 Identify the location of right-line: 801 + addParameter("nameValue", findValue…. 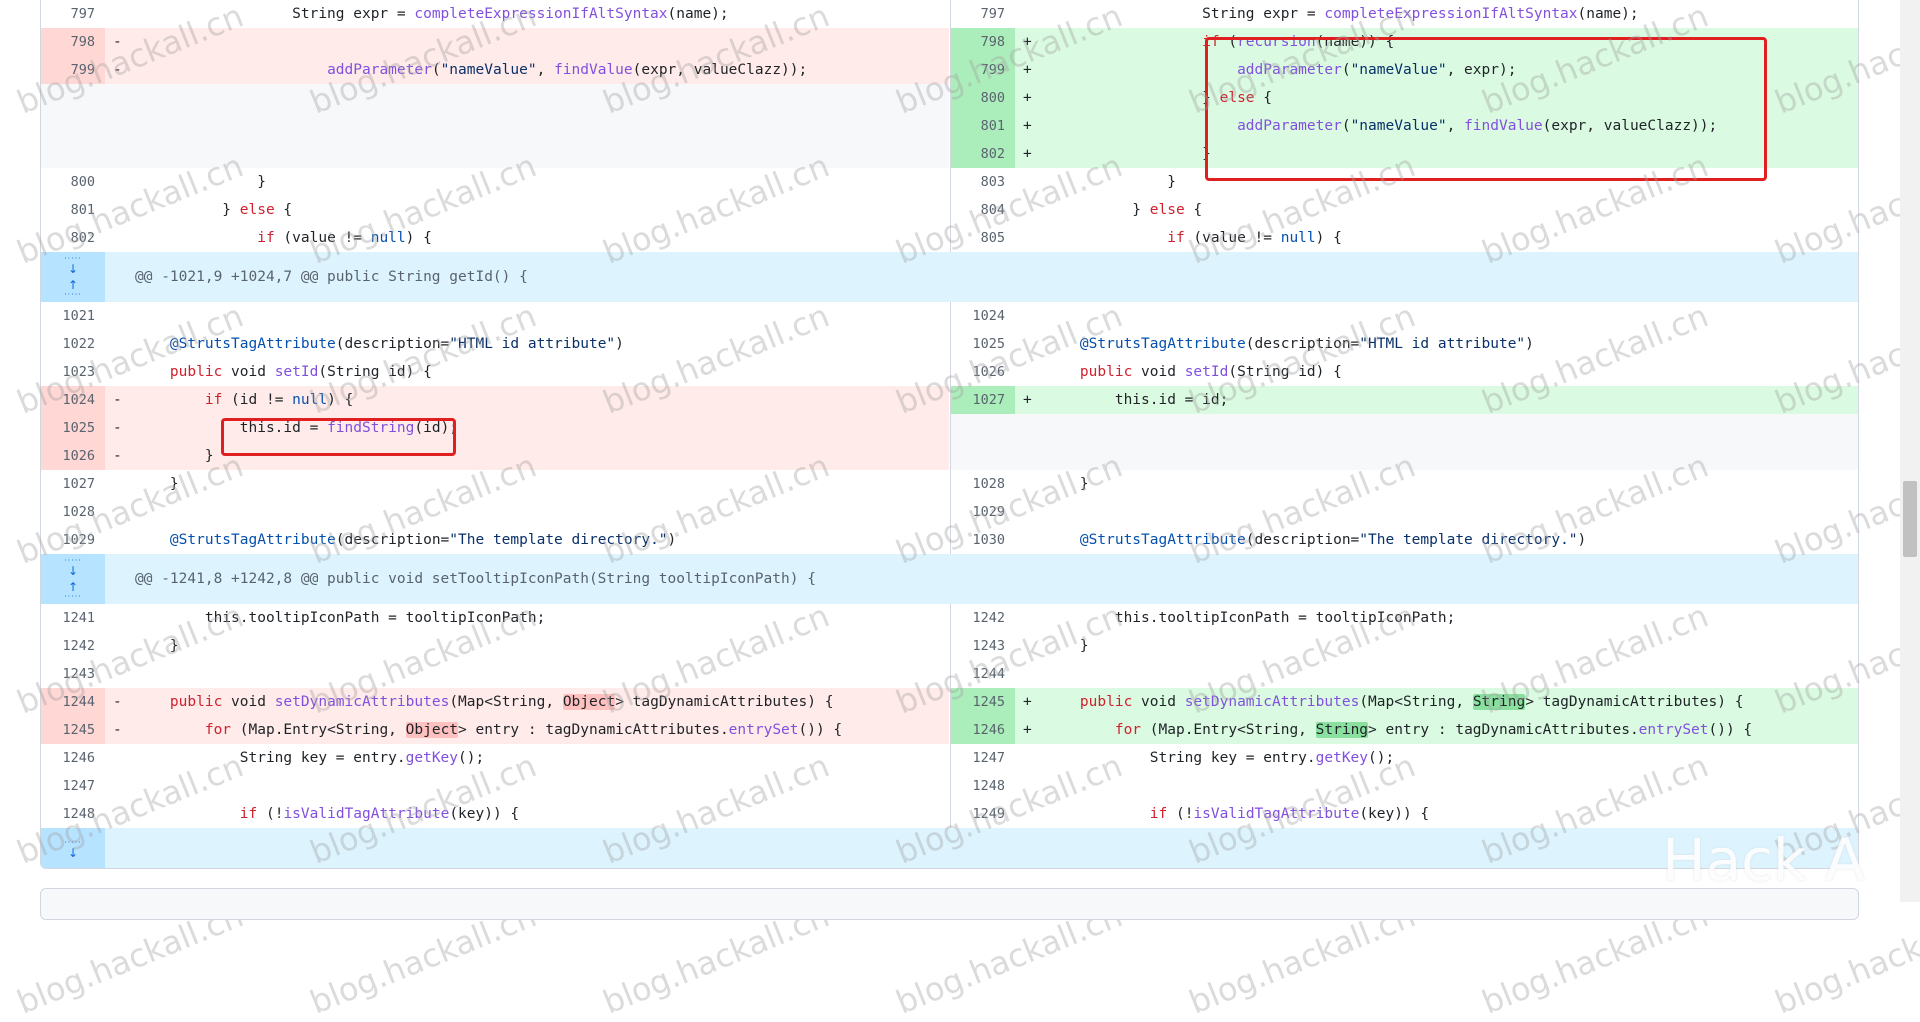
(1404, 126).